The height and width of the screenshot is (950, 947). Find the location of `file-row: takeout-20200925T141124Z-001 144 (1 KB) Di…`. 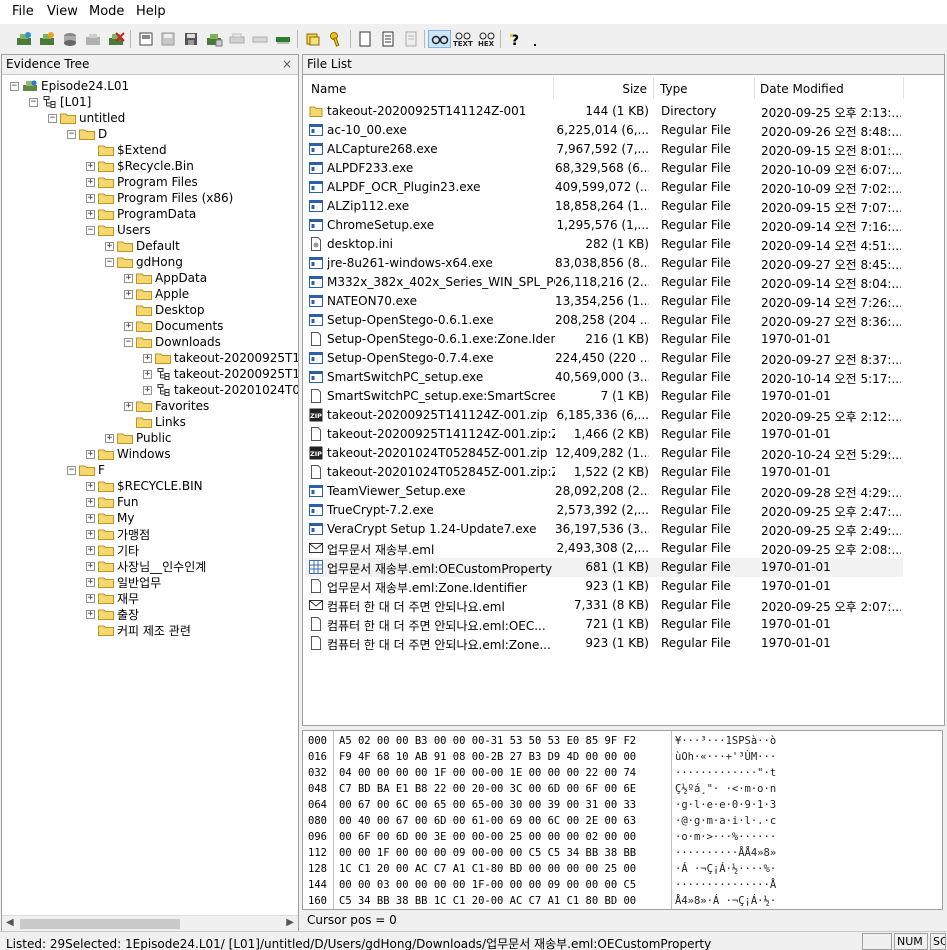

file-row: takeout-20200925T141124Z-001 144 (1 KB) Di… is located at coordinates (604, 111).